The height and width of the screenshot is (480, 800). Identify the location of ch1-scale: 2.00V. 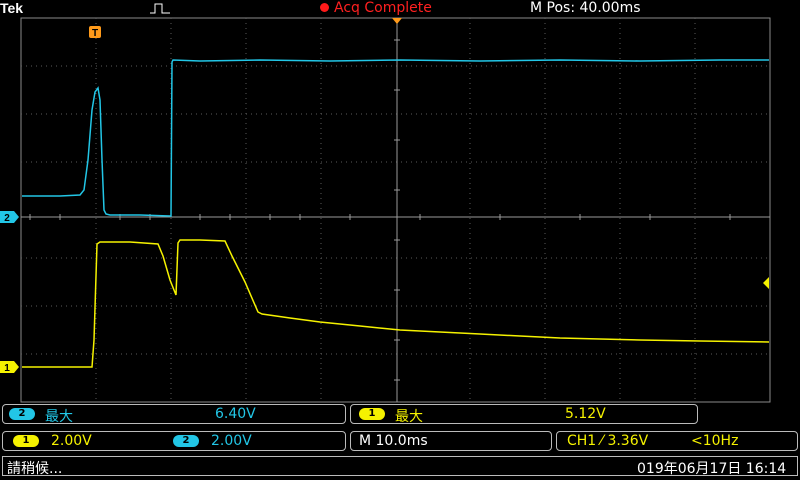
(71, 441).